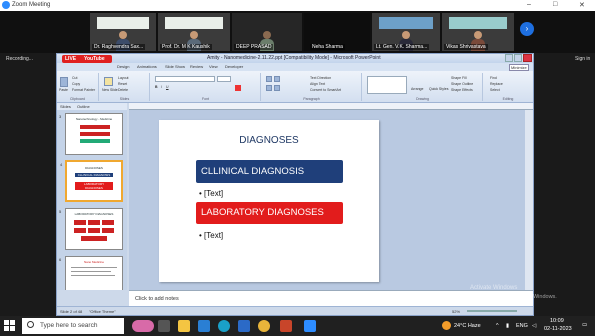  I want to click on tab-slides: Slides, so click(65, 106).